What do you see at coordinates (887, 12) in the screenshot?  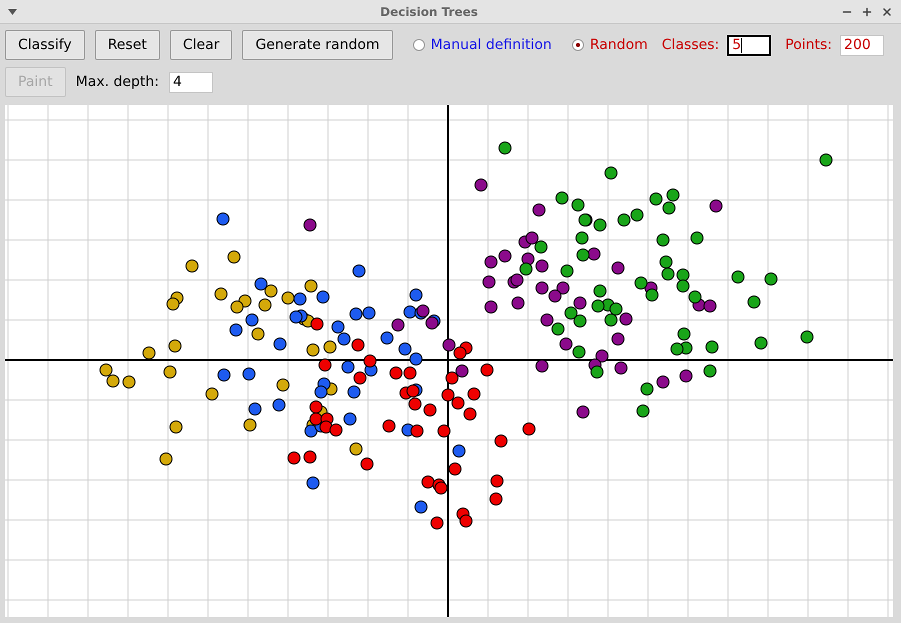 I see `close-icon` at bounding box center [887, 12].